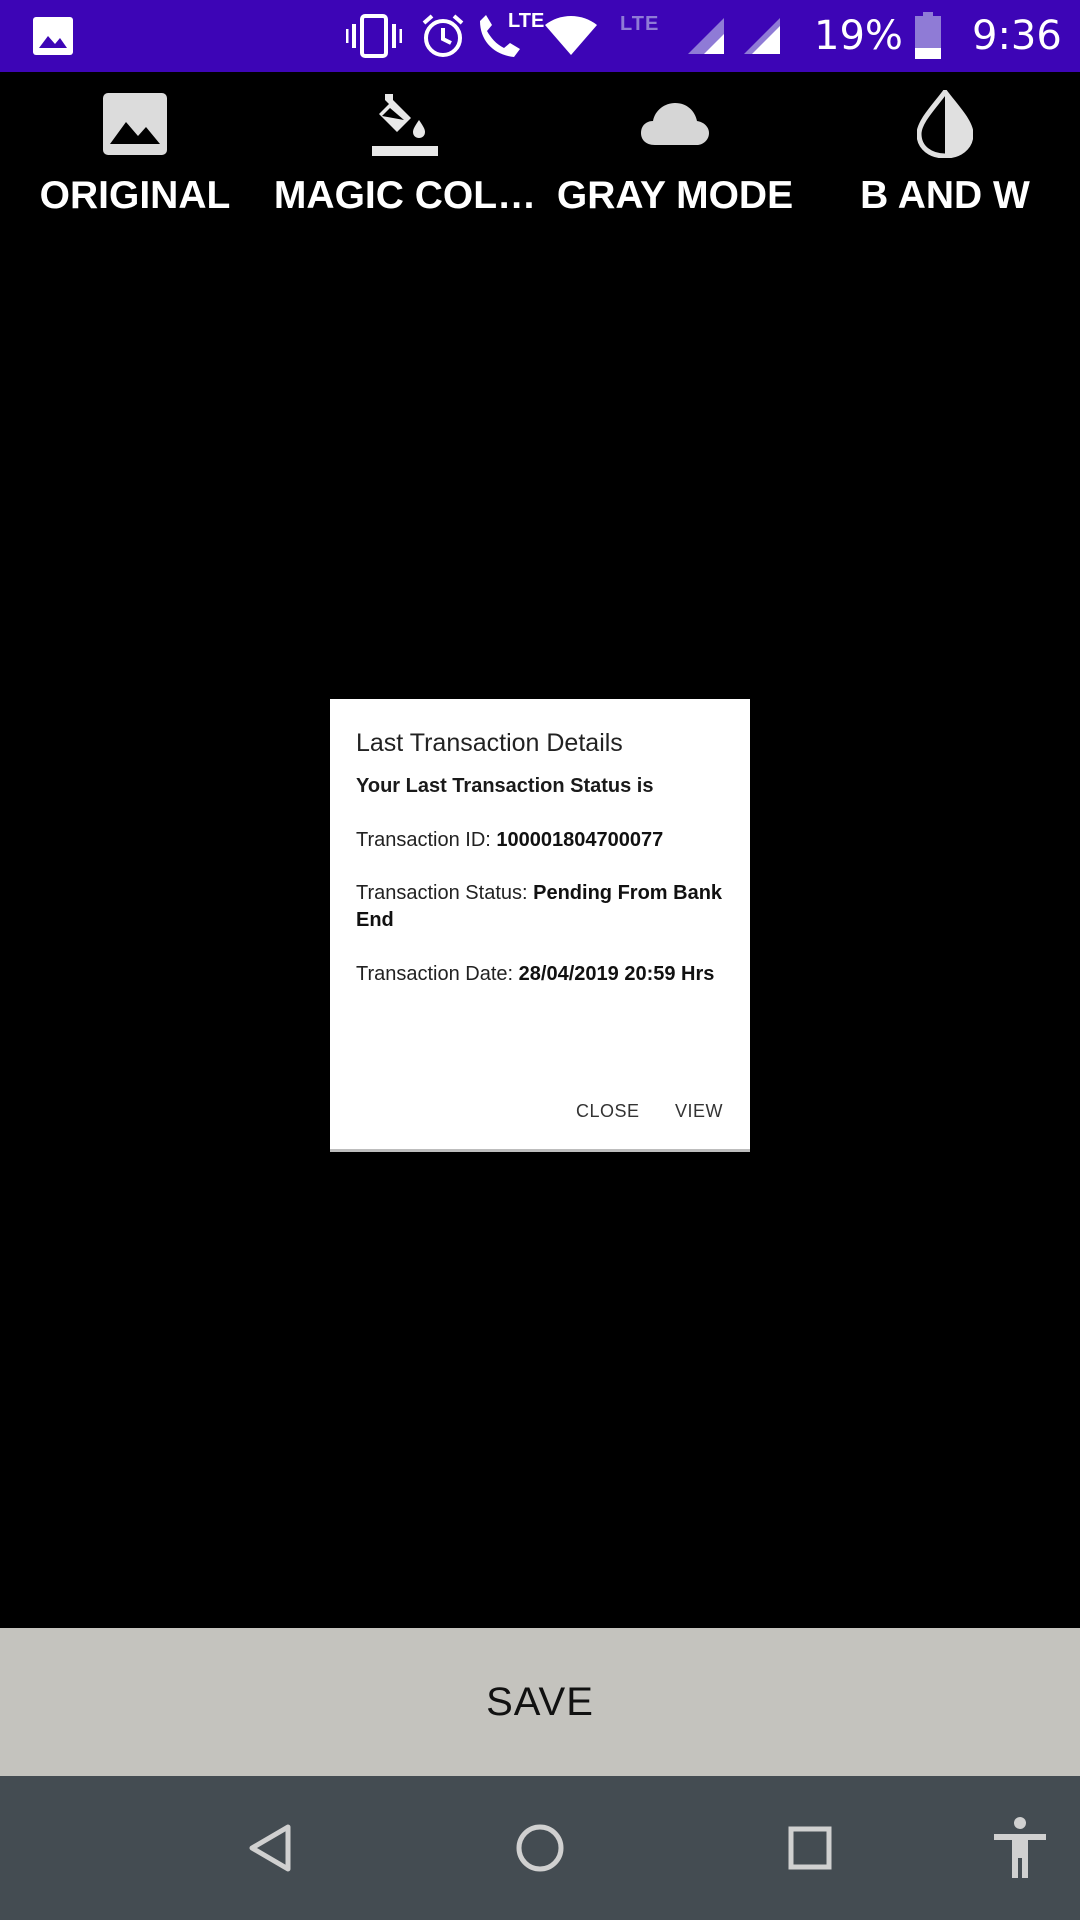 The height and width of the screenshot is (1920, 1080). Describe the element at coordinates (374, 36) in the screenshot. I see `vibrate-icon` at that location.